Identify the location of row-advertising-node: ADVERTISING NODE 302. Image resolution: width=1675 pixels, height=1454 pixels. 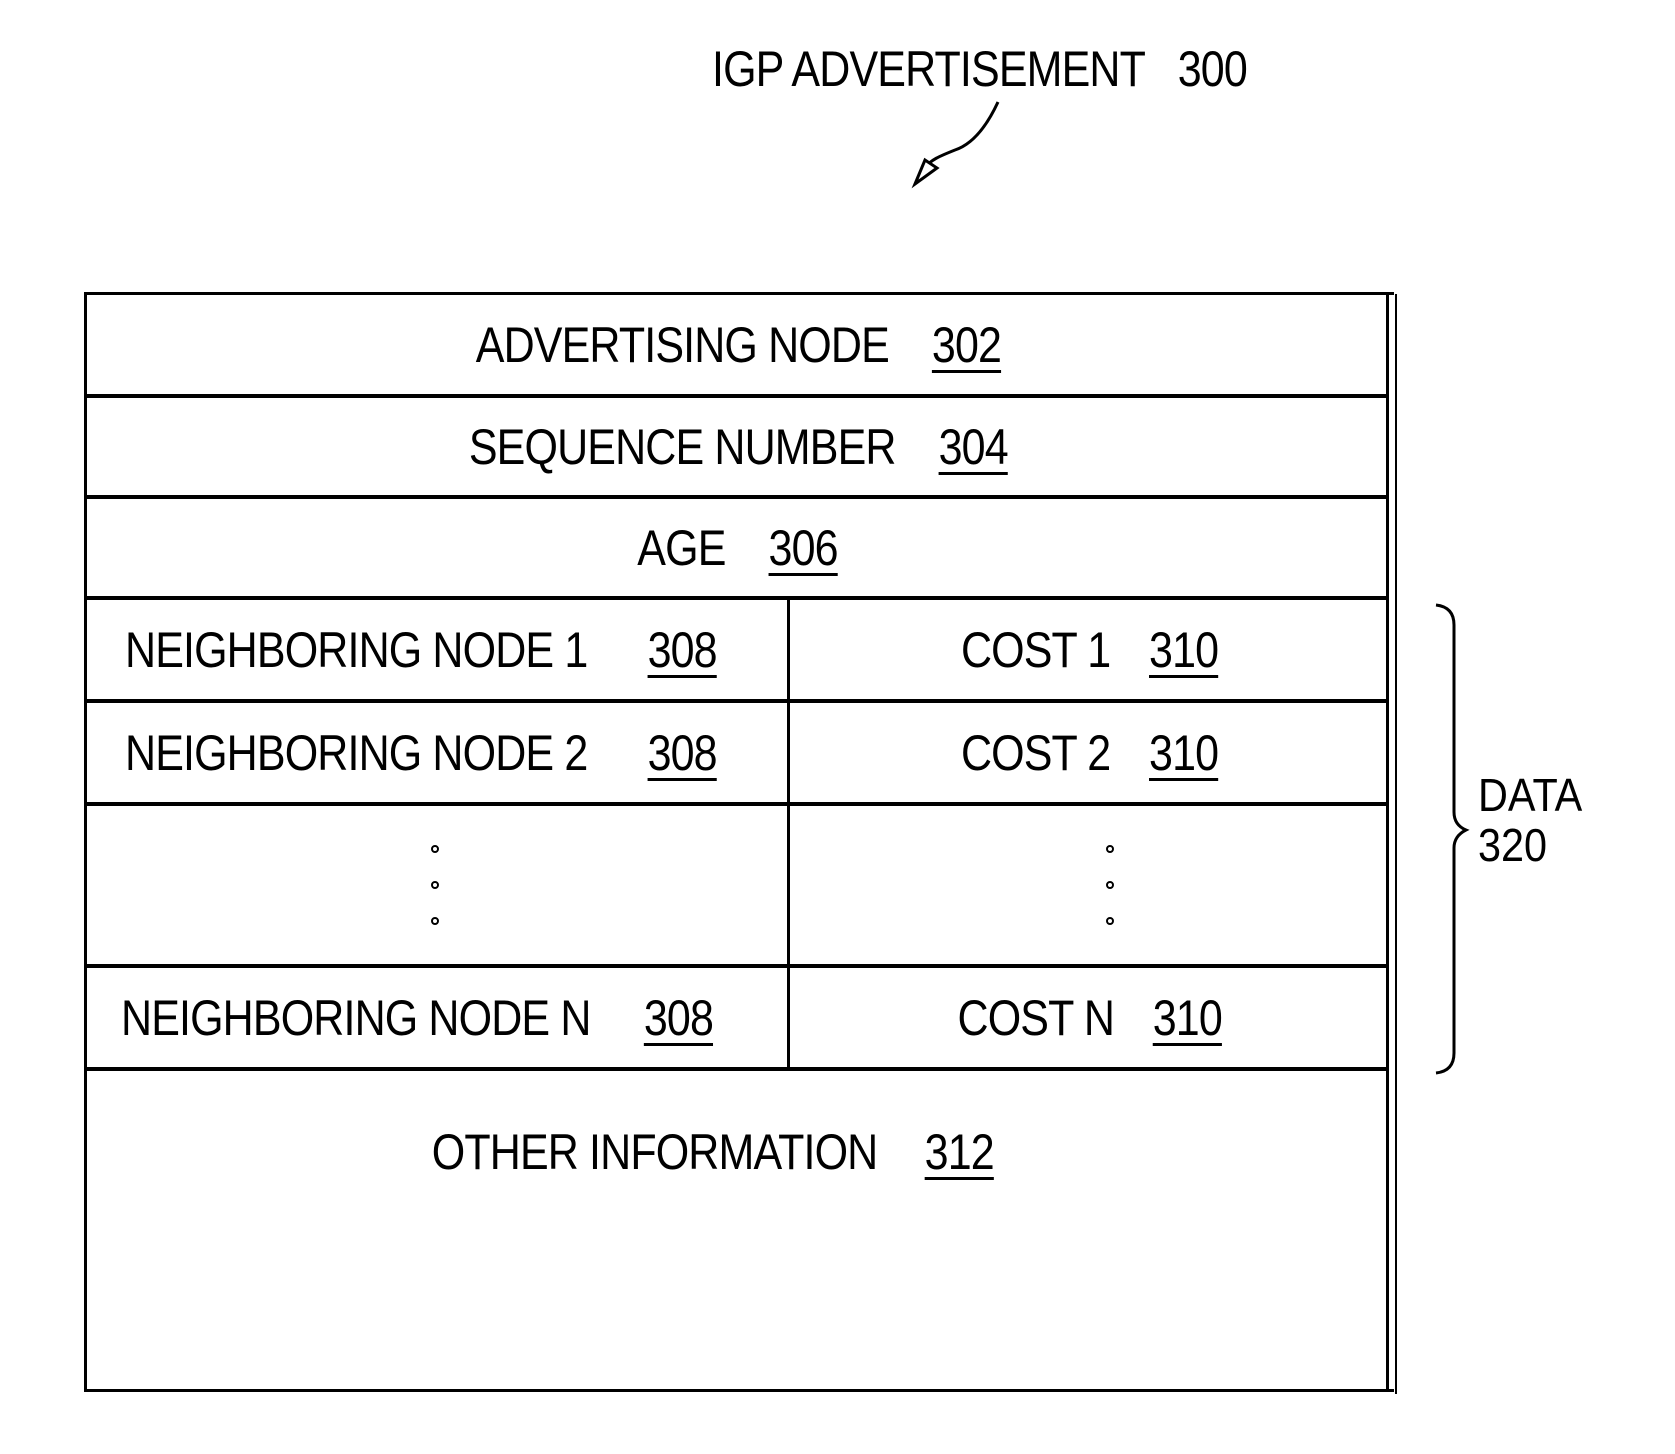
(738, 346).